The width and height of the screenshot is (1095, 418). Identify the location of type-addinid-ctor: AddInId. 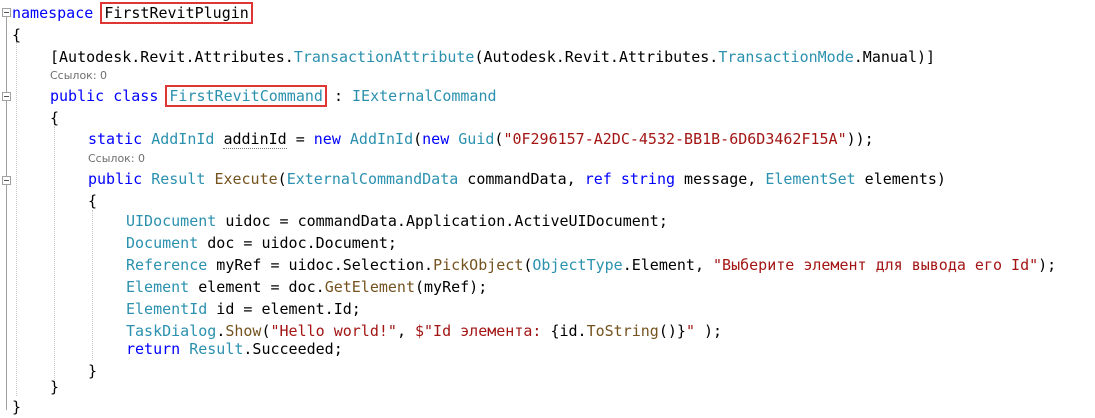
(381, 139).